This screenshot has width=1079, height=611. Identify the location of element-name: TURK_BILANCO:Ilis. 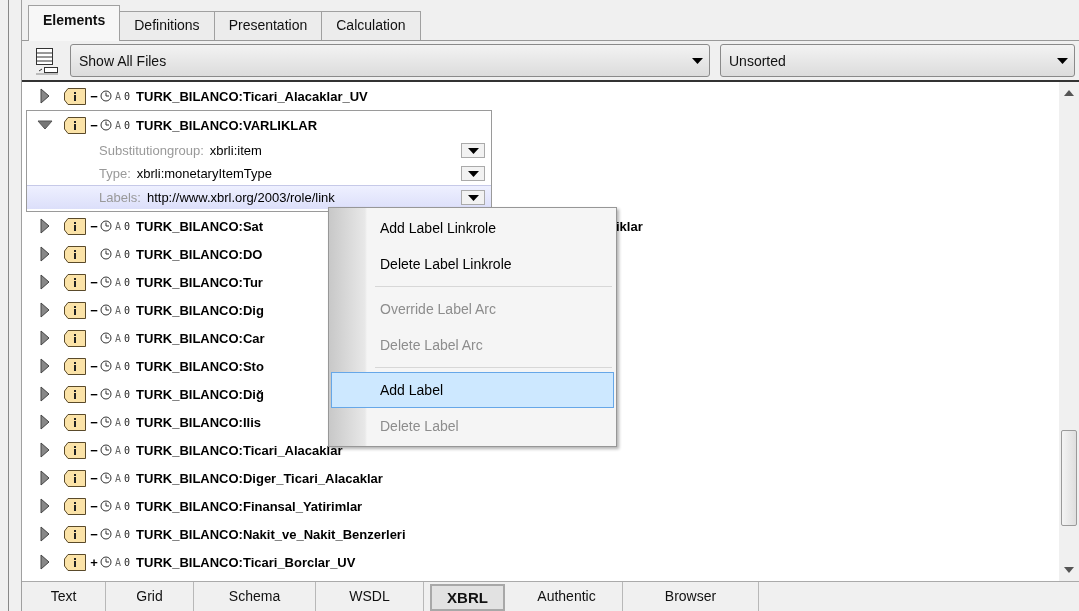
(198, 422).